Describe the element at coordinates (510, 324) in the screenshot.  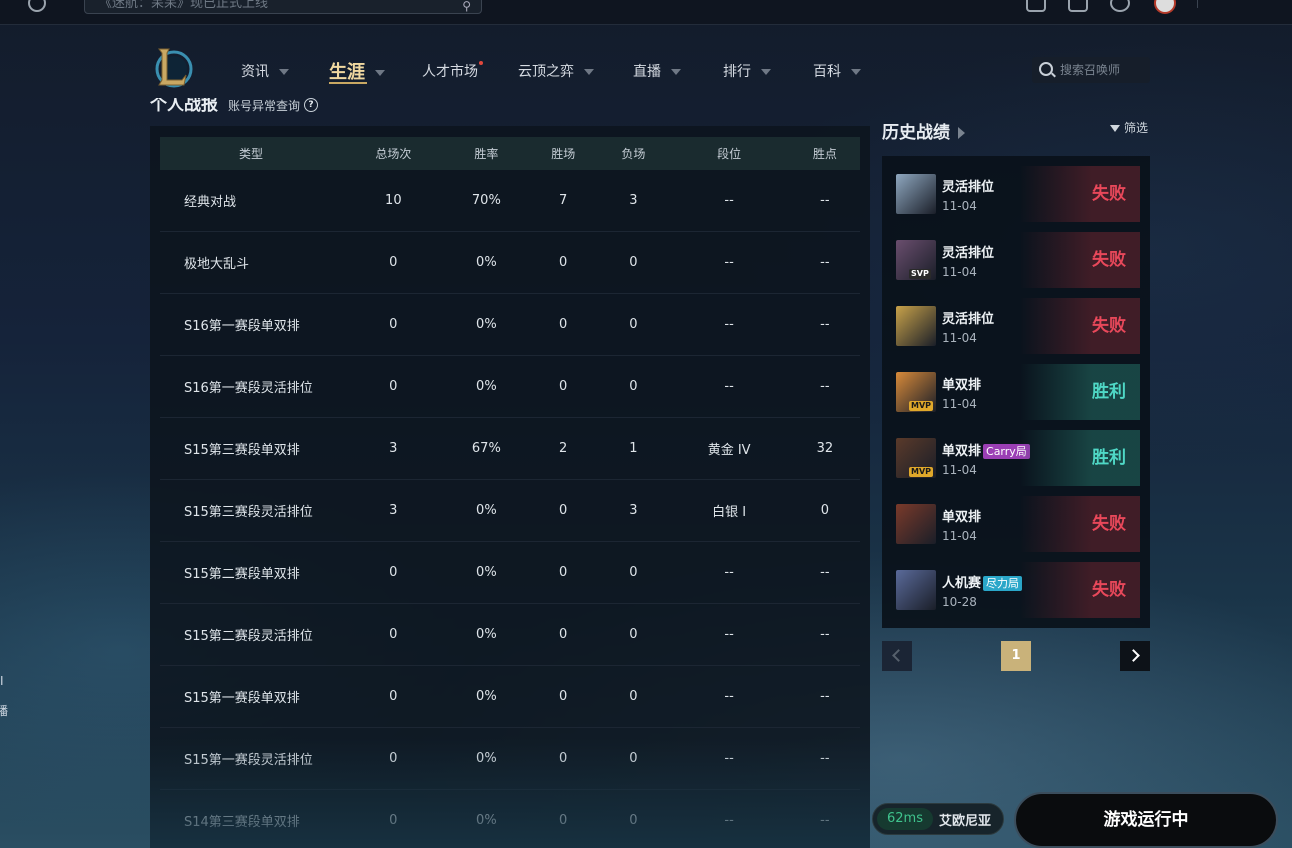
I see `table-row: S16第一赛段单双排 0 0% 0 0 -- --` at that location.